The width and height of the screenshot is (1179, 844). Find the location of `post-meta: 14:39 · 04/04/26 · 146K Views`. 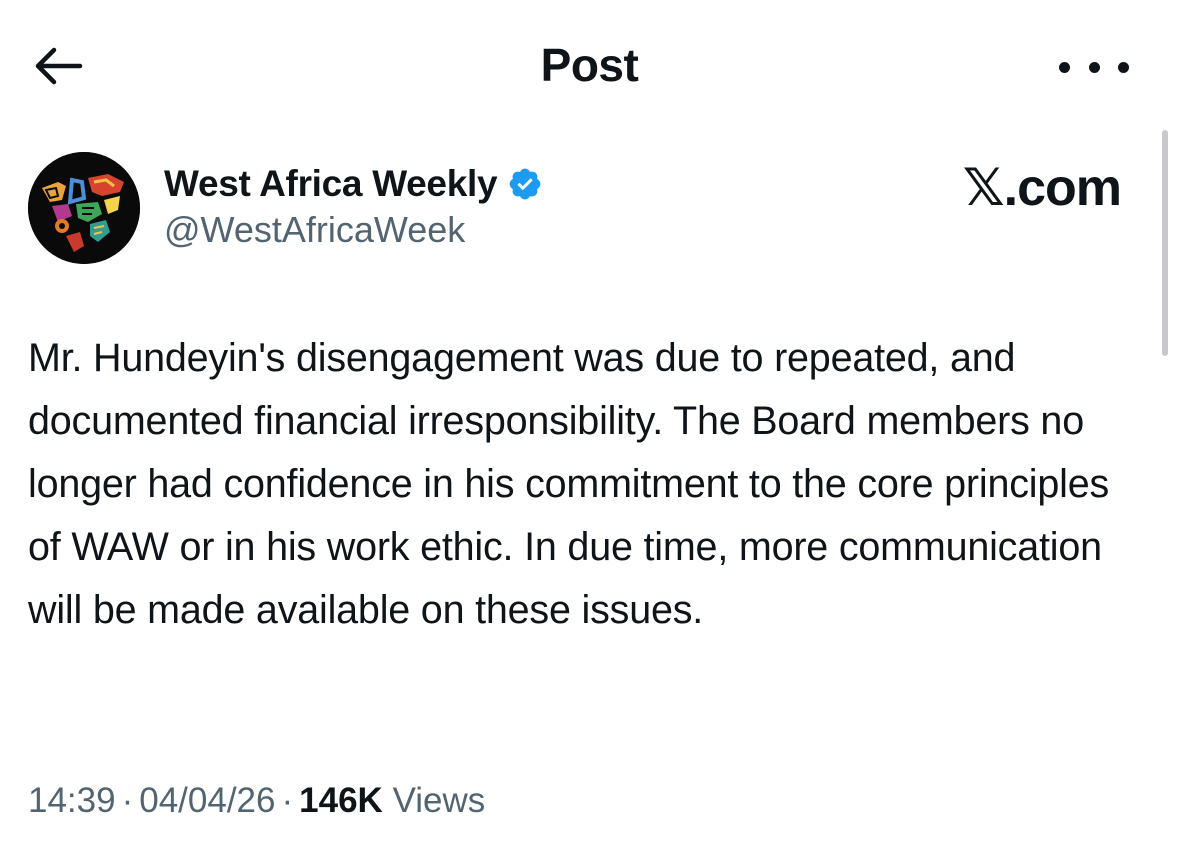

post-meta: 14:39 · 04/04/26 · 146K Views is located at coordinates (256, 801).